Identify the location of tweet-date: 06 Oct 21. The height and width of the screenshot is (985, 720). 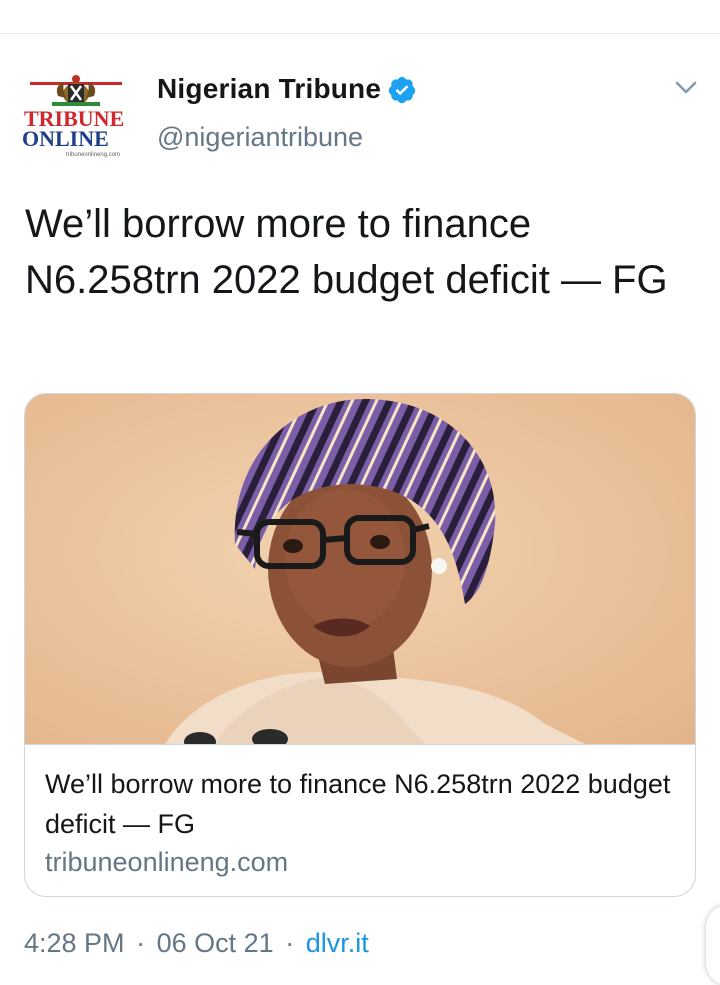
(215, 943).